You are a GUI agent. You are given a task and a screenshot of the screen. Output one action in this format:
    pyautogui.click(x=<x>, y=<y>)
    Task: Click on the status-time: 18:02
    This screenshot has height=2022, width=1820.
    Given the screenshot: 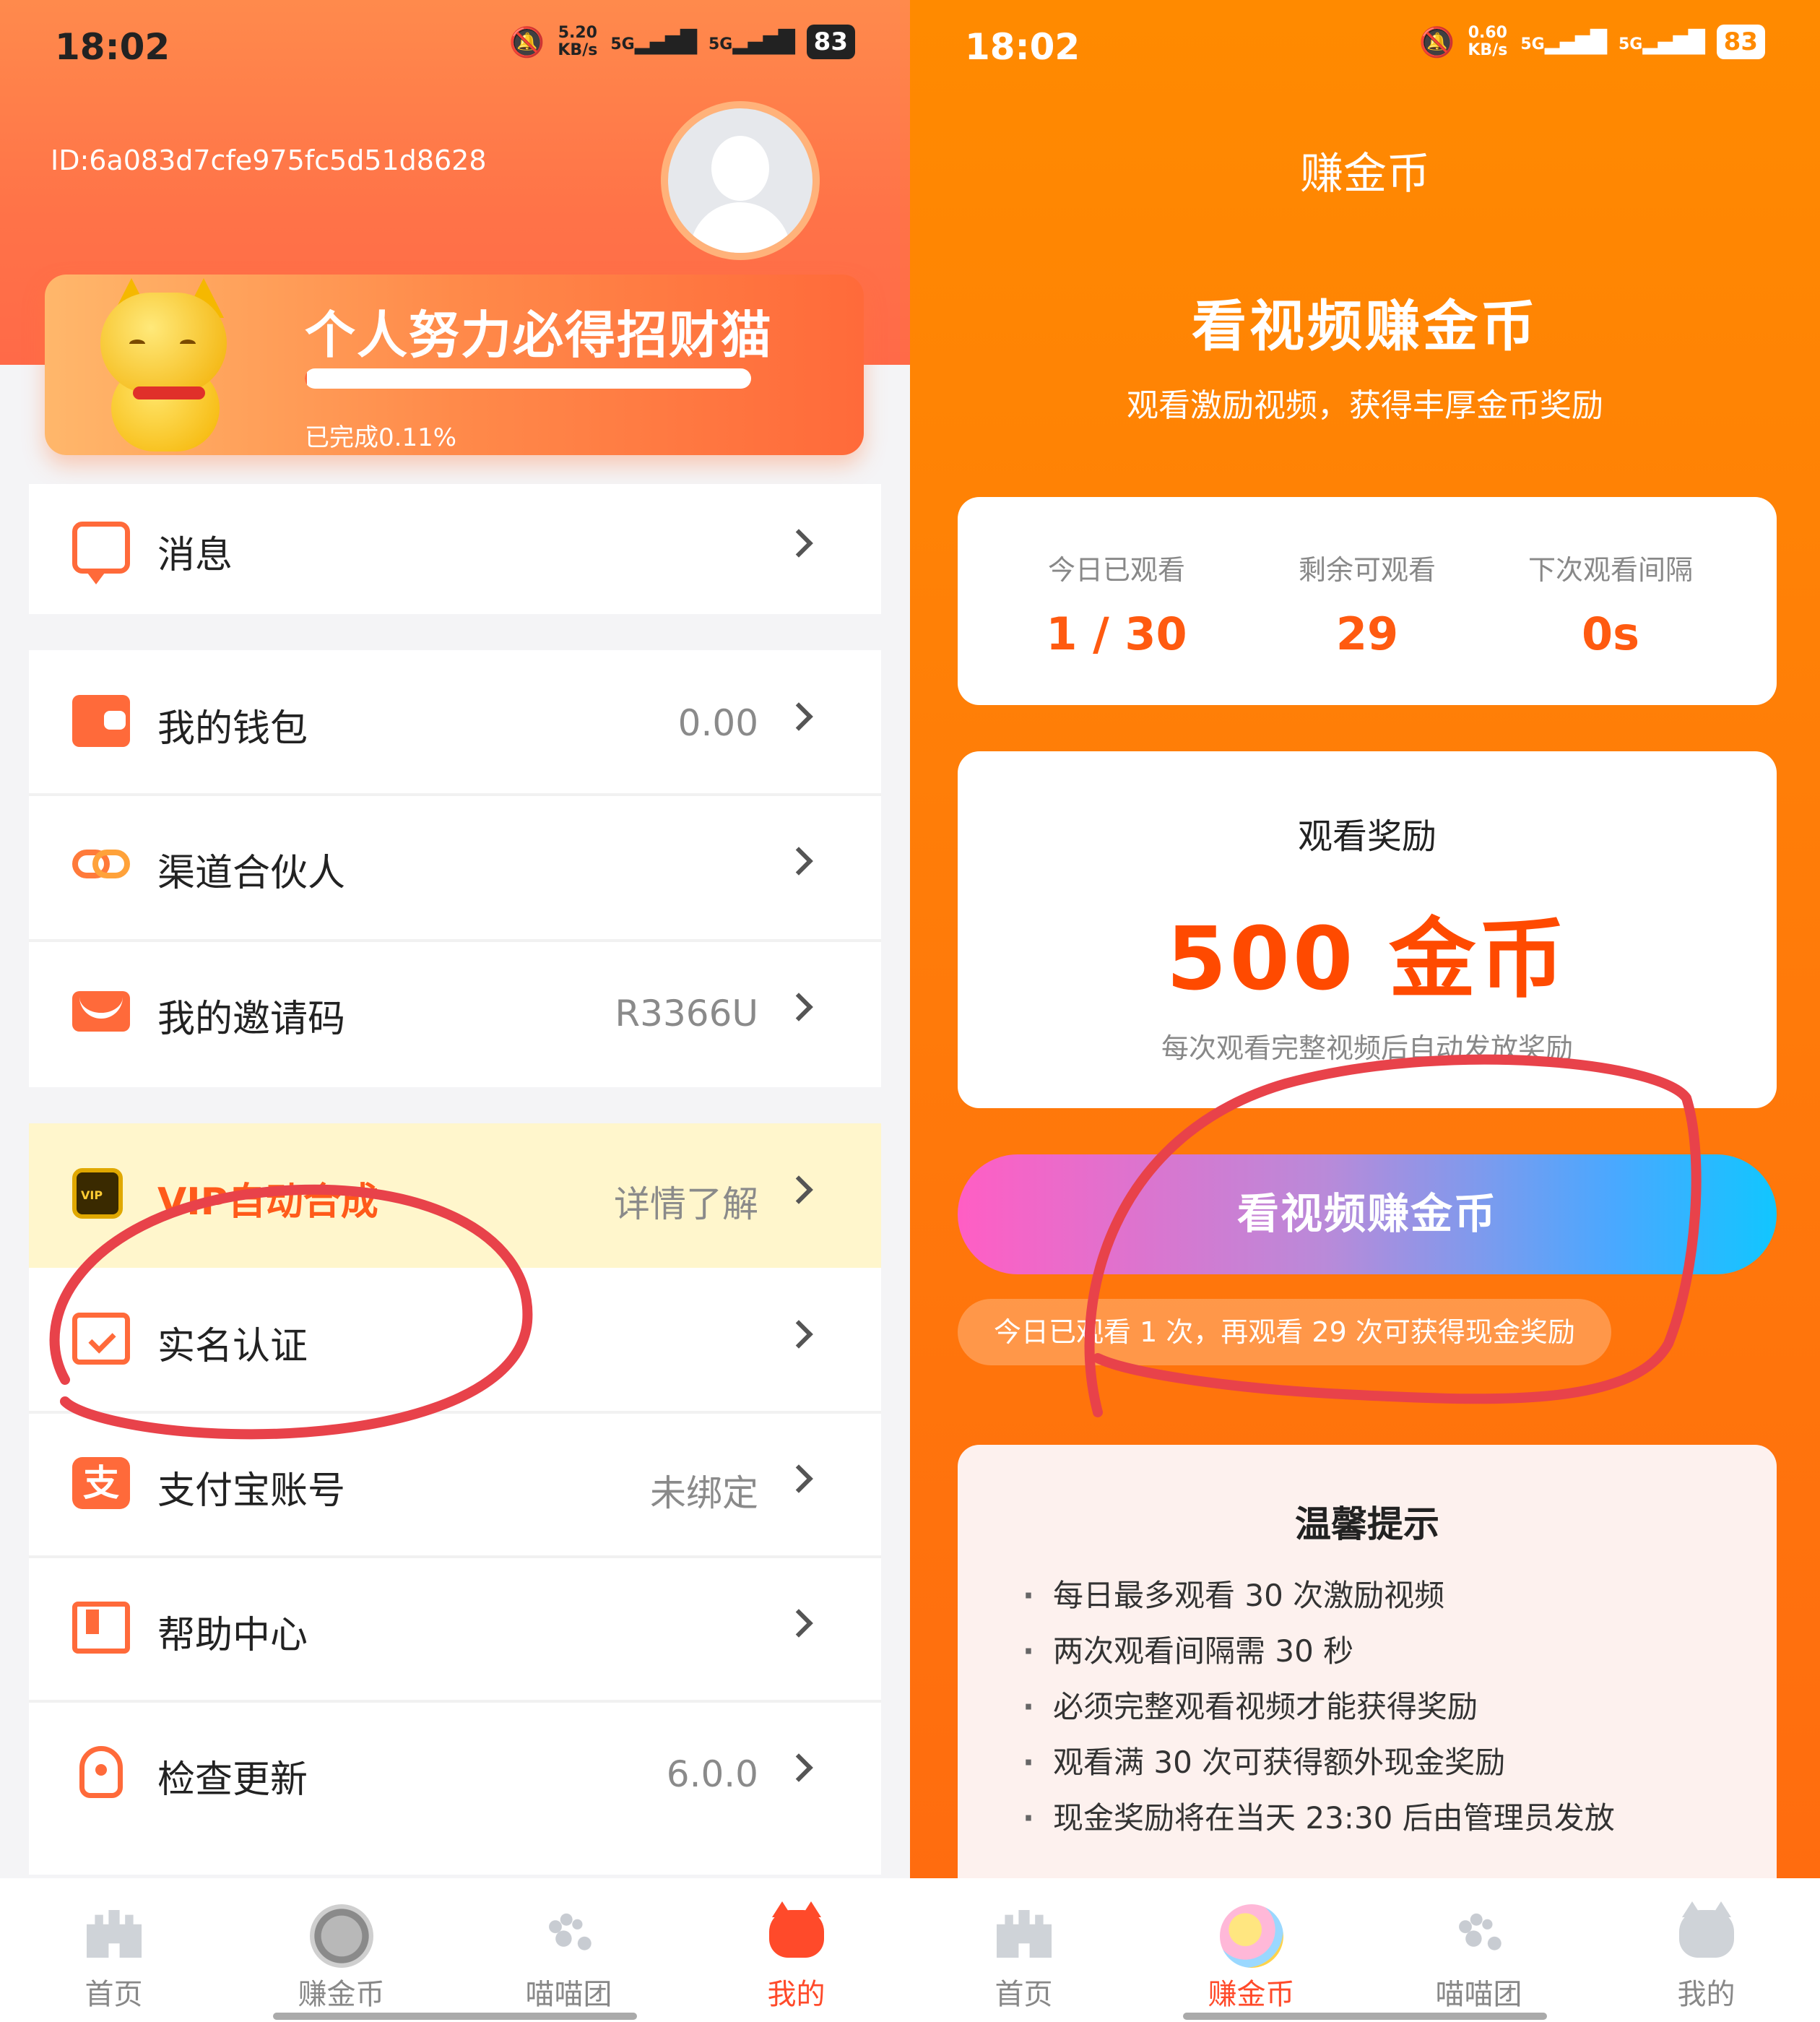 What is the action you would take?
    pyautogui.click(x=1022, y=47)
    